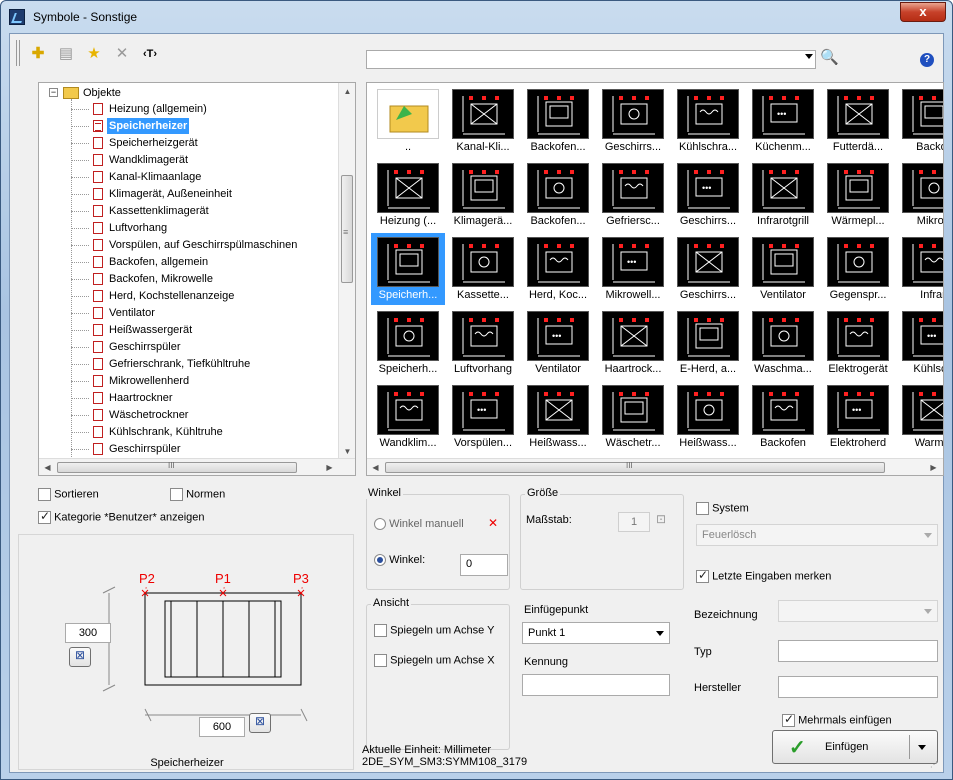 The image size is (953, 780). What do you see at coordinates (927, 60) in the screenshot?
I see `help-icon: ?` at bounding box center [927, 60].